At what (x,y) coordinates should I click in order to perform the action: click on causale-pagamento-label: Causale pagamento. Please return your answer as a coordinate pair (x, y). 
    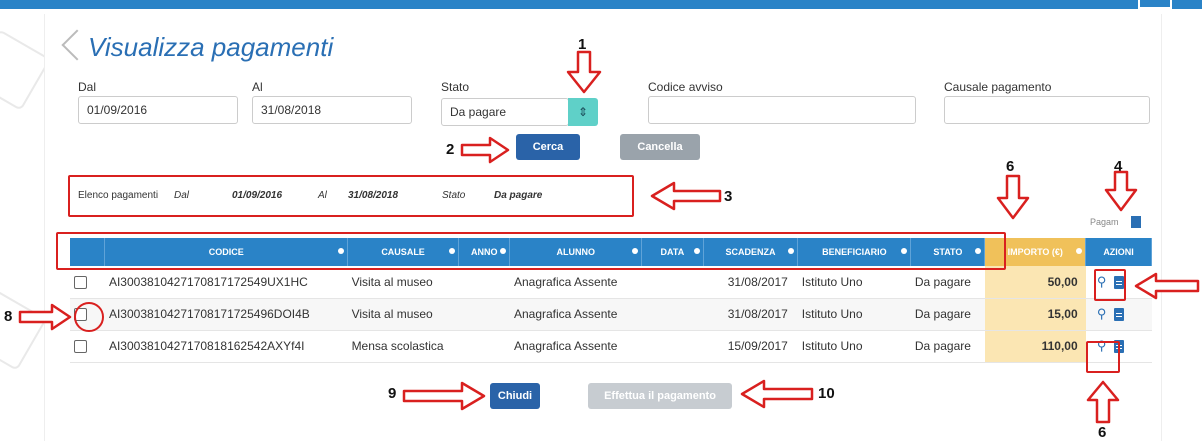
    Looking at the image, I should click on (998, 87).